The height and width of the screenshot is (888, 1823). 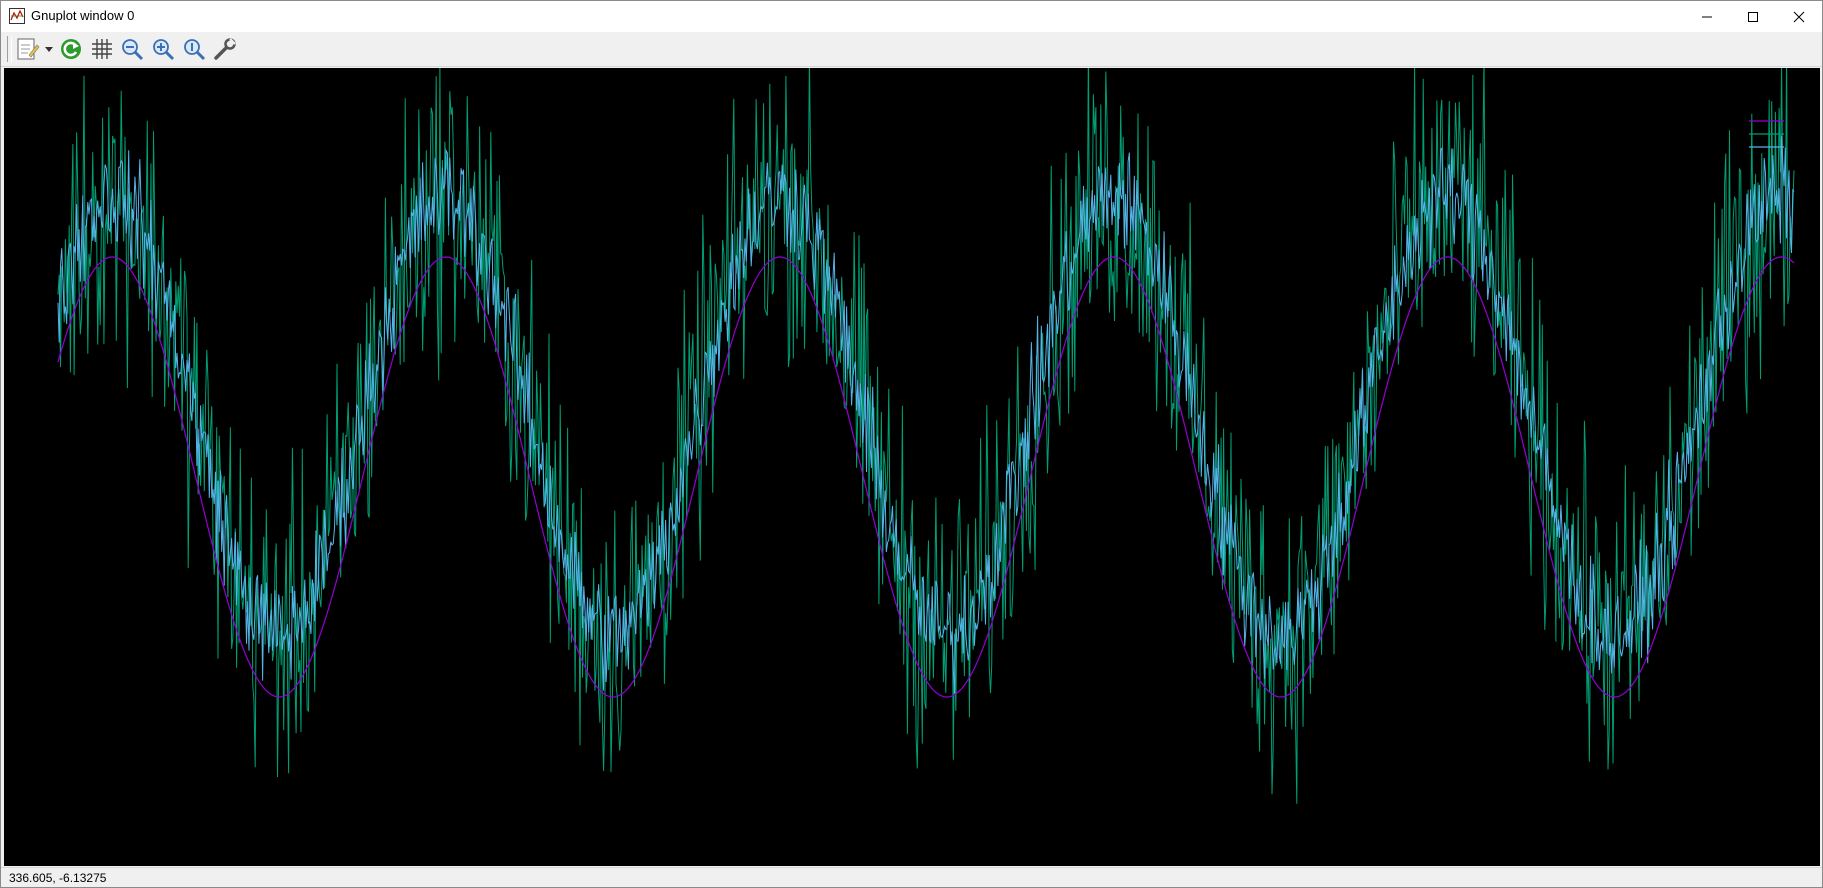 I want to click on zoom-reset-icon, so click(x=195, y=50).